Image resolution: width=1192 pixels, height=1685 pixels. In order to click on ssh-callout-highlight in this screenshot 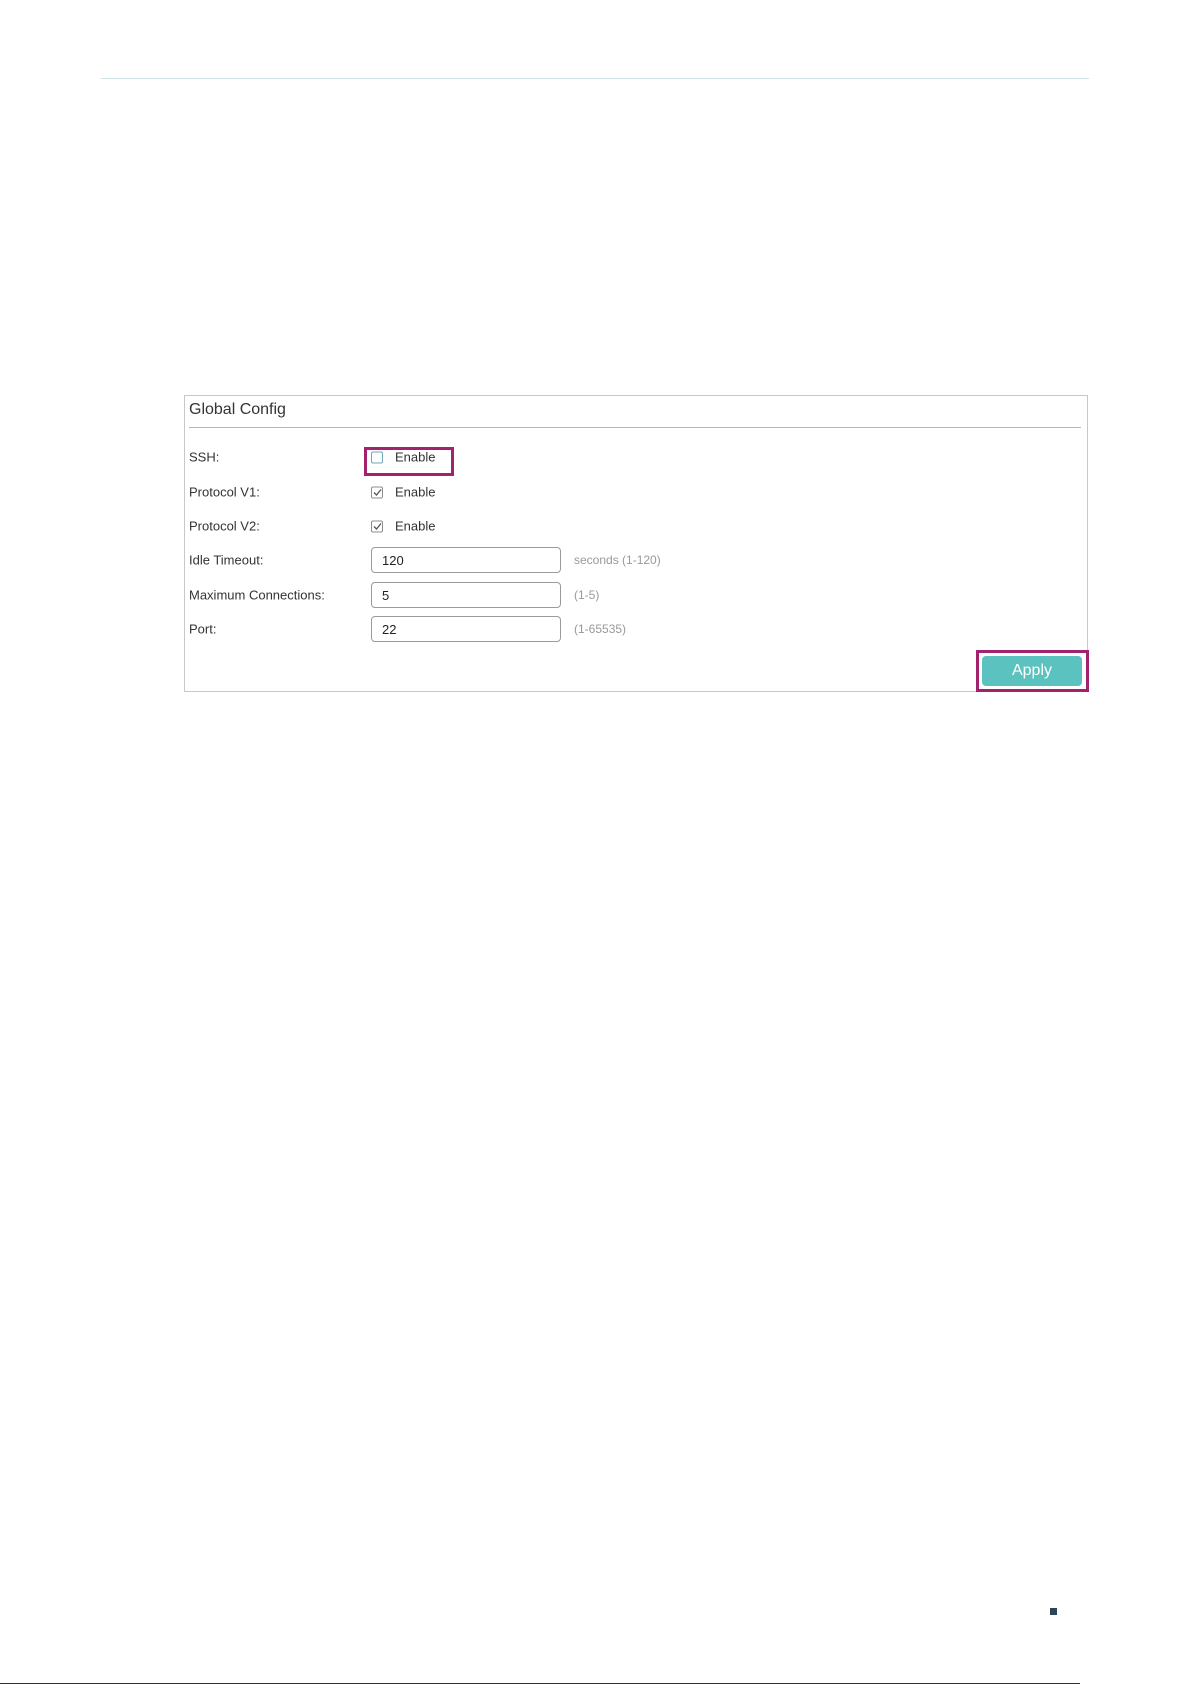, I will do `click(409, 461)`.